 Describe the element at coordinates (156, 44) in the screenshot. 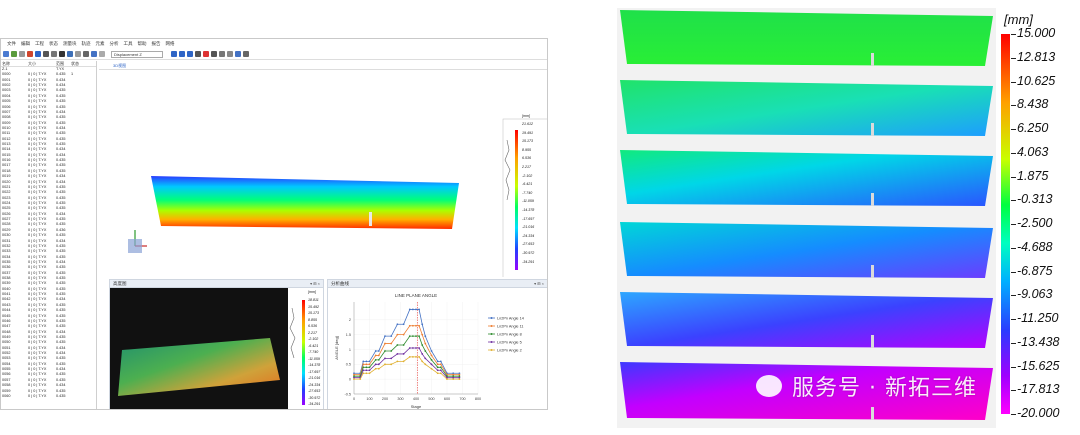

I see `menu-item: 报告` at that location.